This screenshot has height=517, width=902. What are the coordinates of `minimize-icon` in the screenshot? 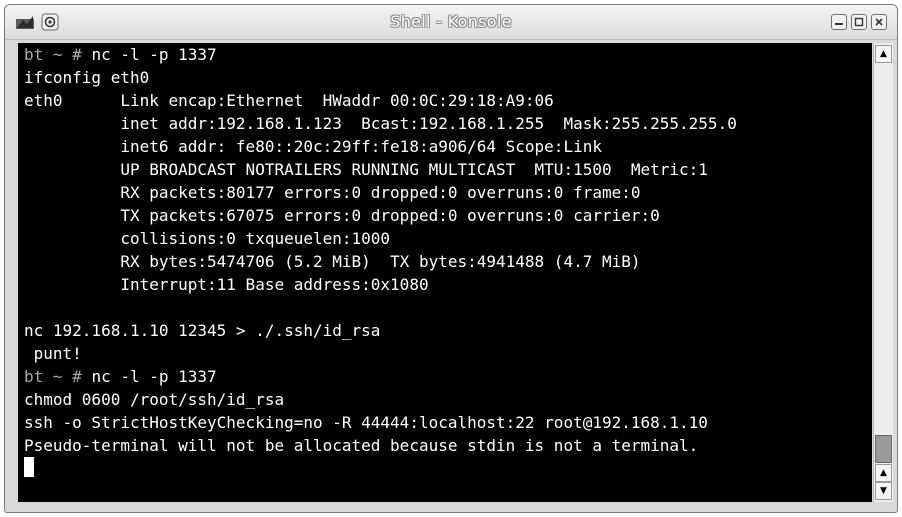 It's located at (839, 24).